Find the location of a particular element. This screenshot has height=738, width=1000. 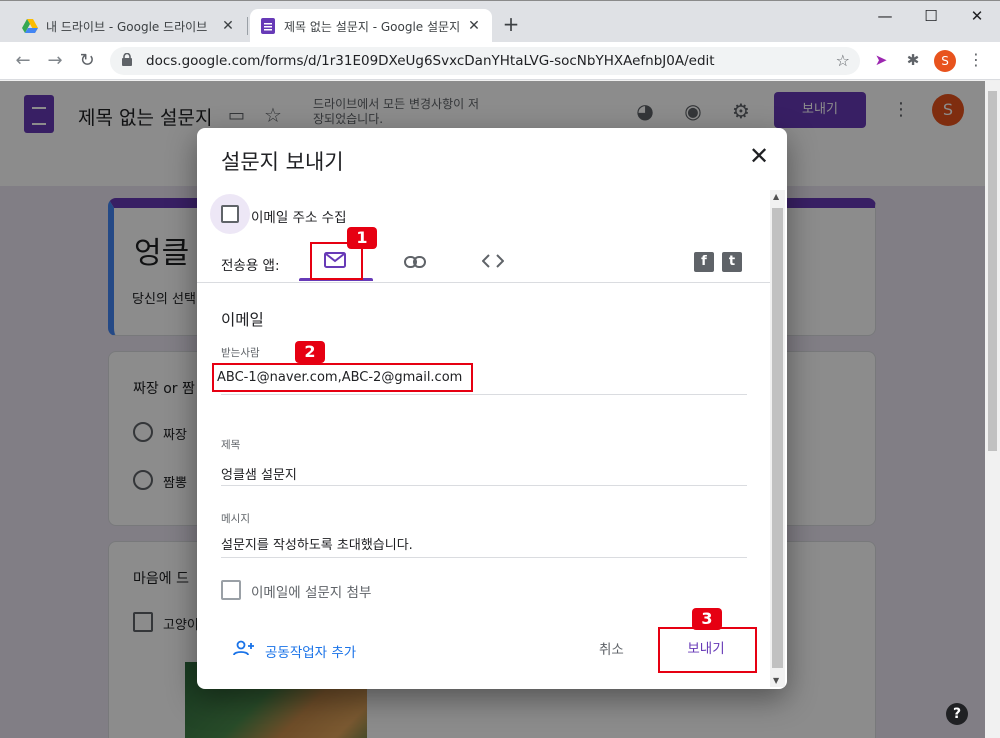

extension-cursor-icon: ➤ is located at coordinates (881, 62).